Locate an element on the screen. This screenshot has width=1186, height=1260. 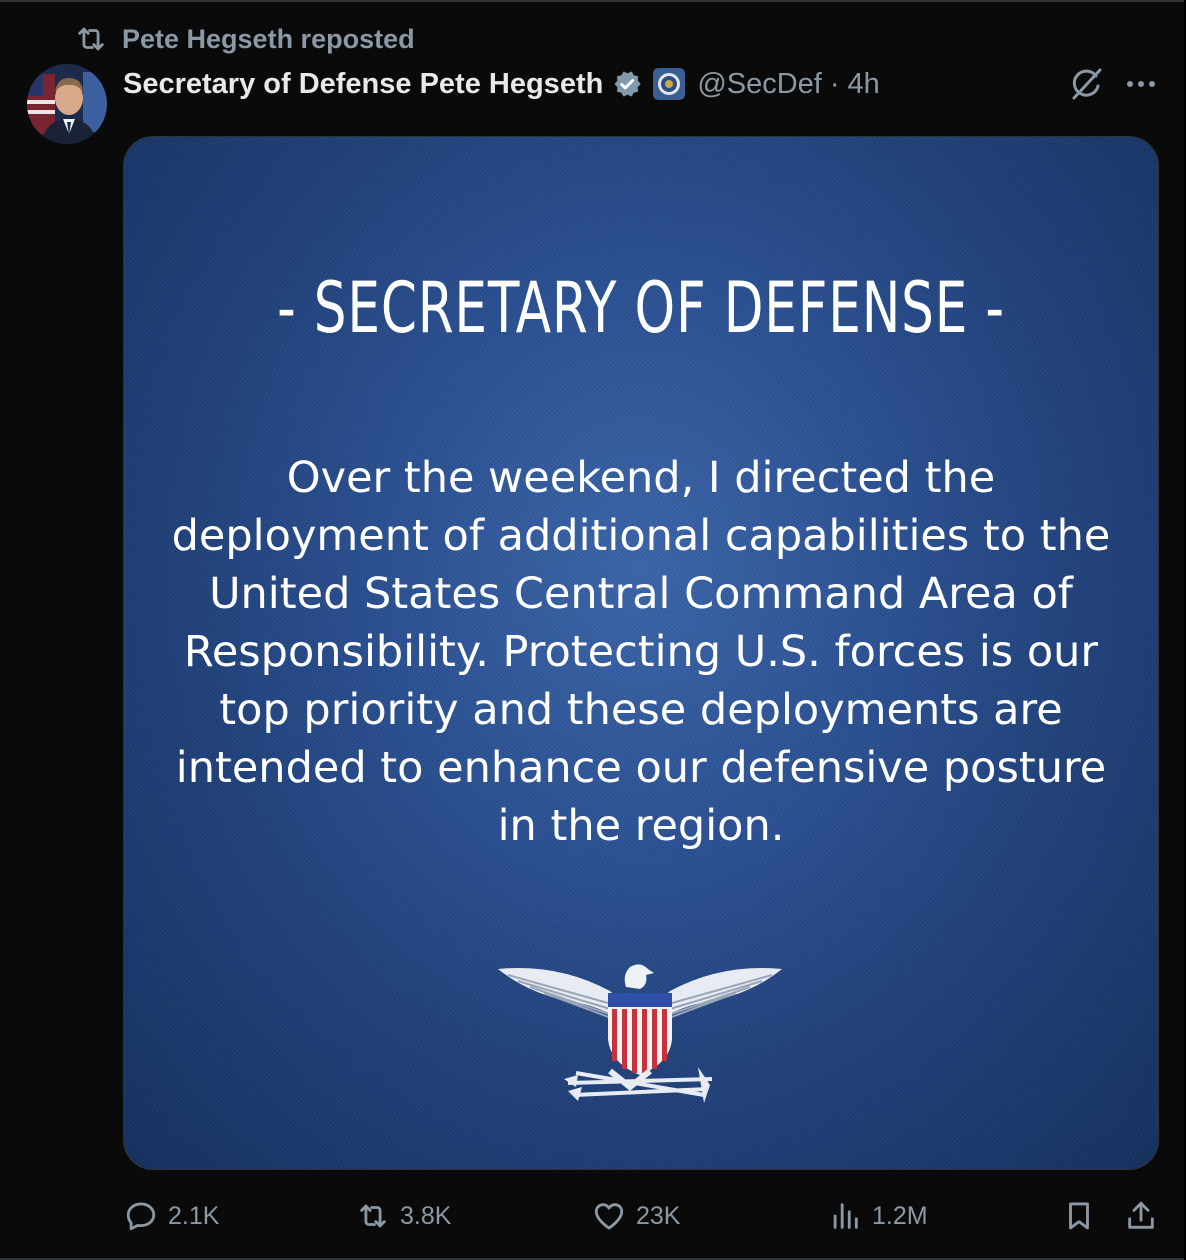
repost-button: 3.8K is located at coordinates (403, 1216).